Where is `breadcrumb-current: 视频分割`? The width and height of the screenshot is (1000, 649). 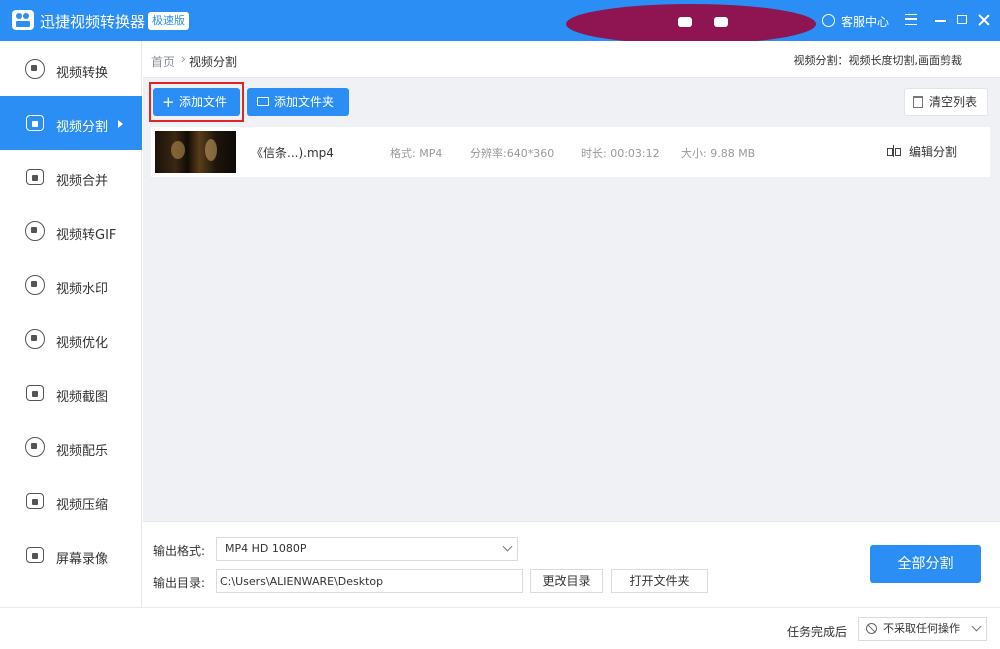 breadcrumb-current: 视频分割 is located at coordinates (213, 62).